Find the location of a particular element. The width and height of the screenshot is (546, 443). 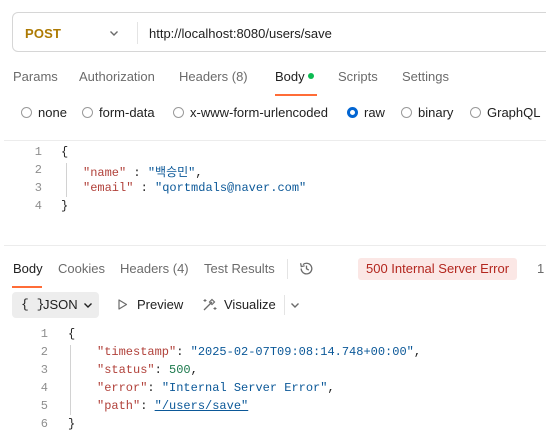

json-string: "qortmdals@naver.com" is located at coordinates (231, 188).